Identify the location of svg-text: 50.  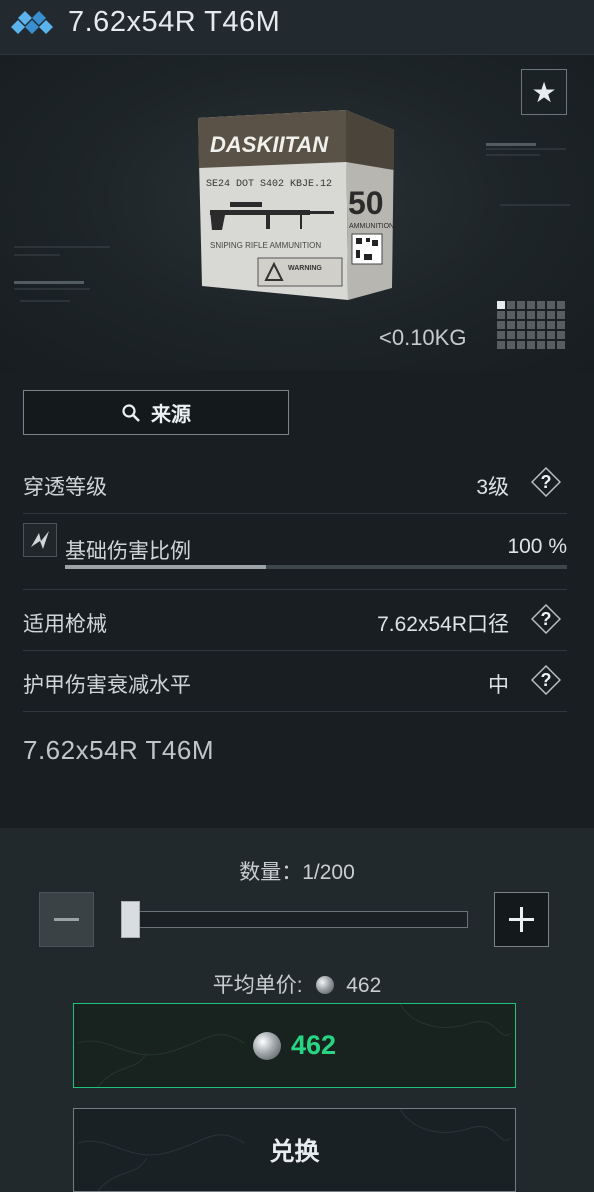
(366, 203).